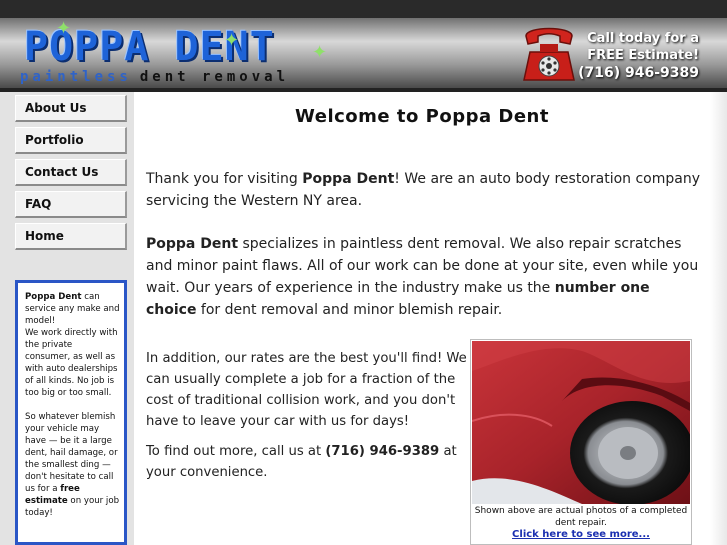 The height and width of the screenshot is (545, 727). What do you see at coordinates (53, 297) in the screenshot?
I see `promo-brand: Poppa Dent` at bounding box center [53, 297].